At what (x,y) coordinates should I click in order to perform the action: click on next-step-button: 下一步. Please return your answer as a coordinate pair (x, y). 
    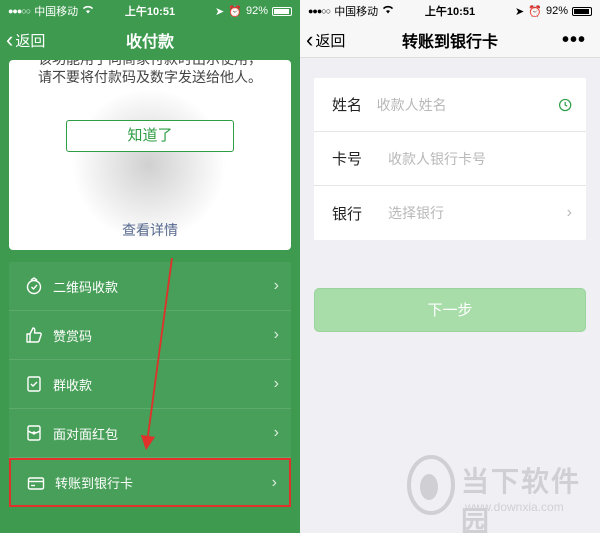
    Looking at the image, I should click on (450, 310).